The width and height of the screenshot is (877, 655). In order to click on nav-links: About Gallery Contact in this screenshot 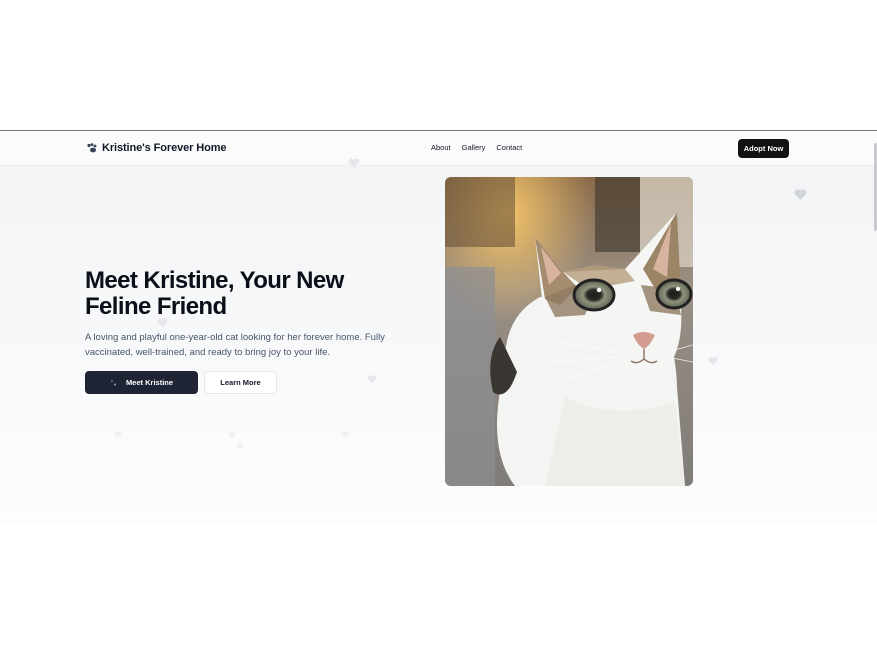, I will do `click(476, 147)`.